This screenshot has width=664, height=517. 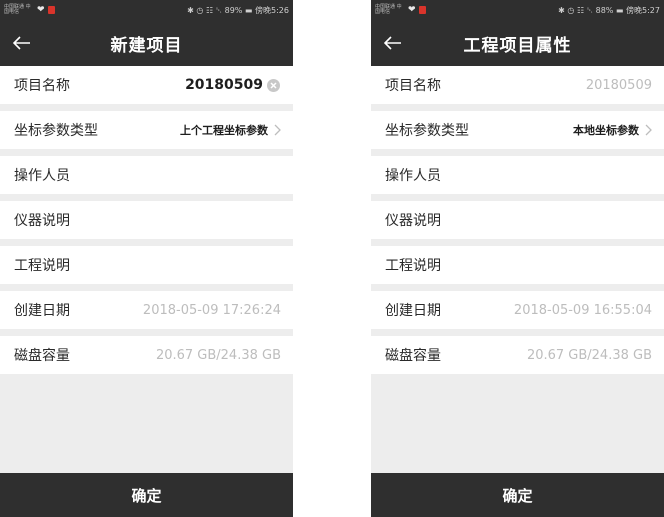 What do you see at coordinates (618, 85) in the screenshot?
I see `project-name-value: 20180509` at bounding box center [618, 85].